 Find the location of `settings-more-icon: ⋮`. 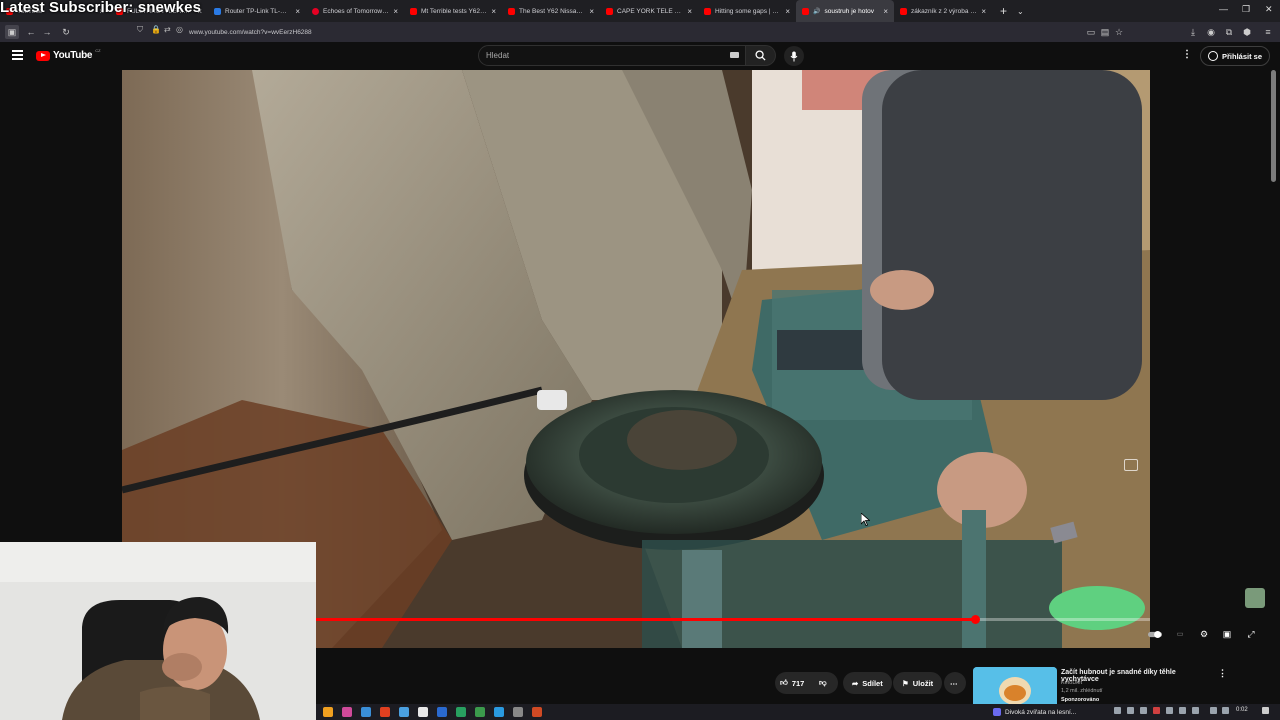

settings-more-icon: ⋮ is located at coordinates (1187, 54).